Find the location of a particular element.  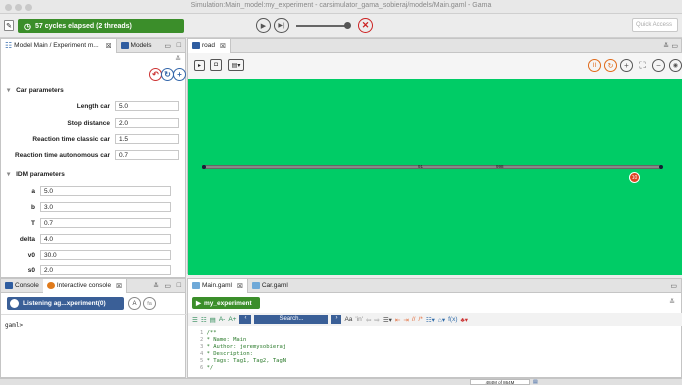

function-insert: f(x) is located at coordinates (452, 319).